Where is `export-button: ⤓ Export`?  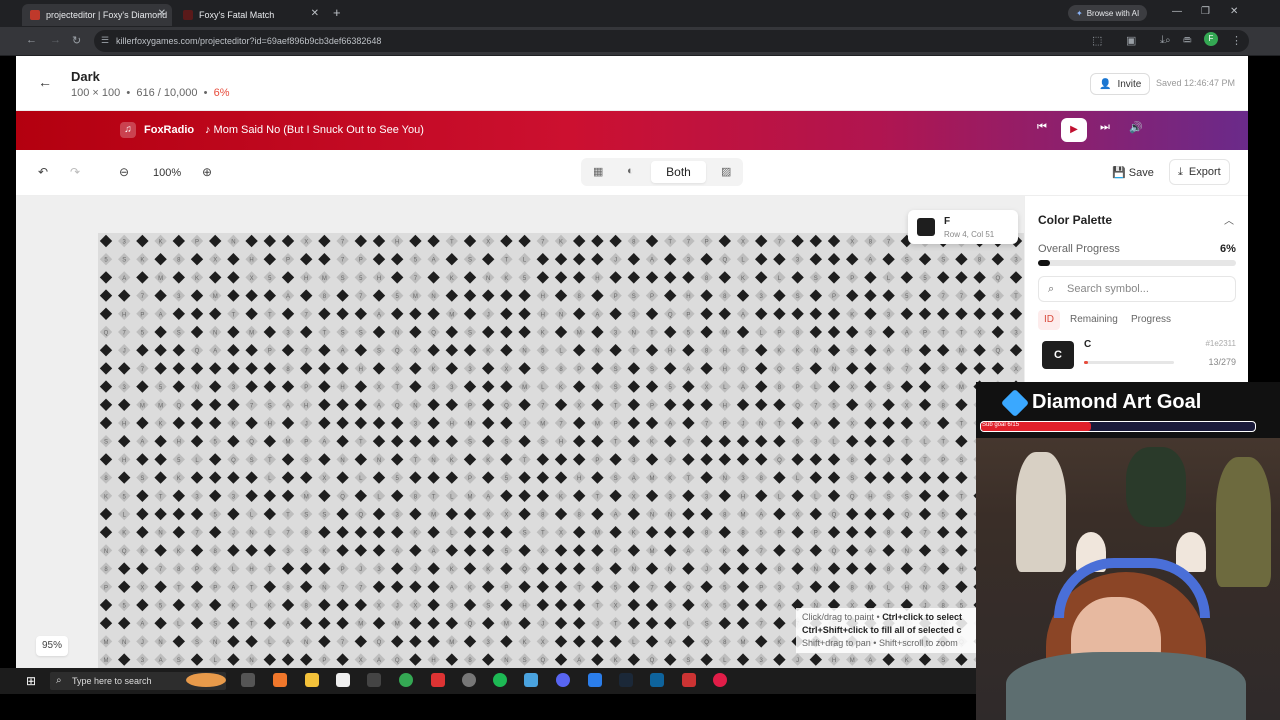 export-button: ⤓ Export is located at coordinates (1199, 172).